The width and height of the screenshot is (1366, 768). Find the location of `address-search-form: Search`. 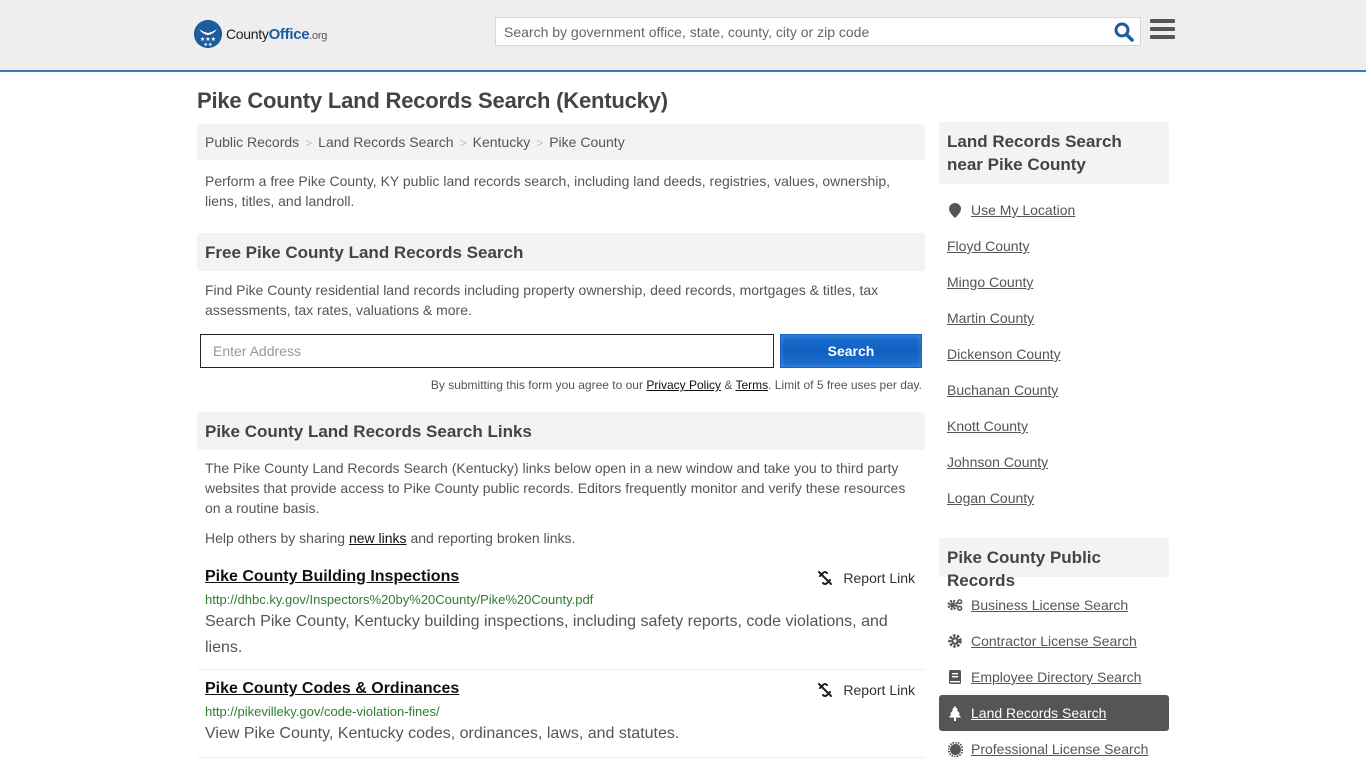

address-search-form: Search is located at coordinates (561, 351).